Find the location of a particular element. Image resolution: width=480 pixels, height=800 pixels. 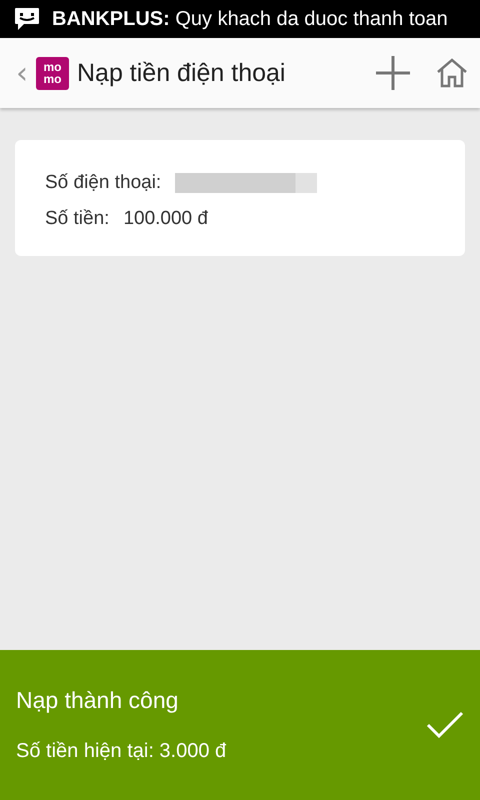

back-button: ‹ is located at coordinates (22, 73).